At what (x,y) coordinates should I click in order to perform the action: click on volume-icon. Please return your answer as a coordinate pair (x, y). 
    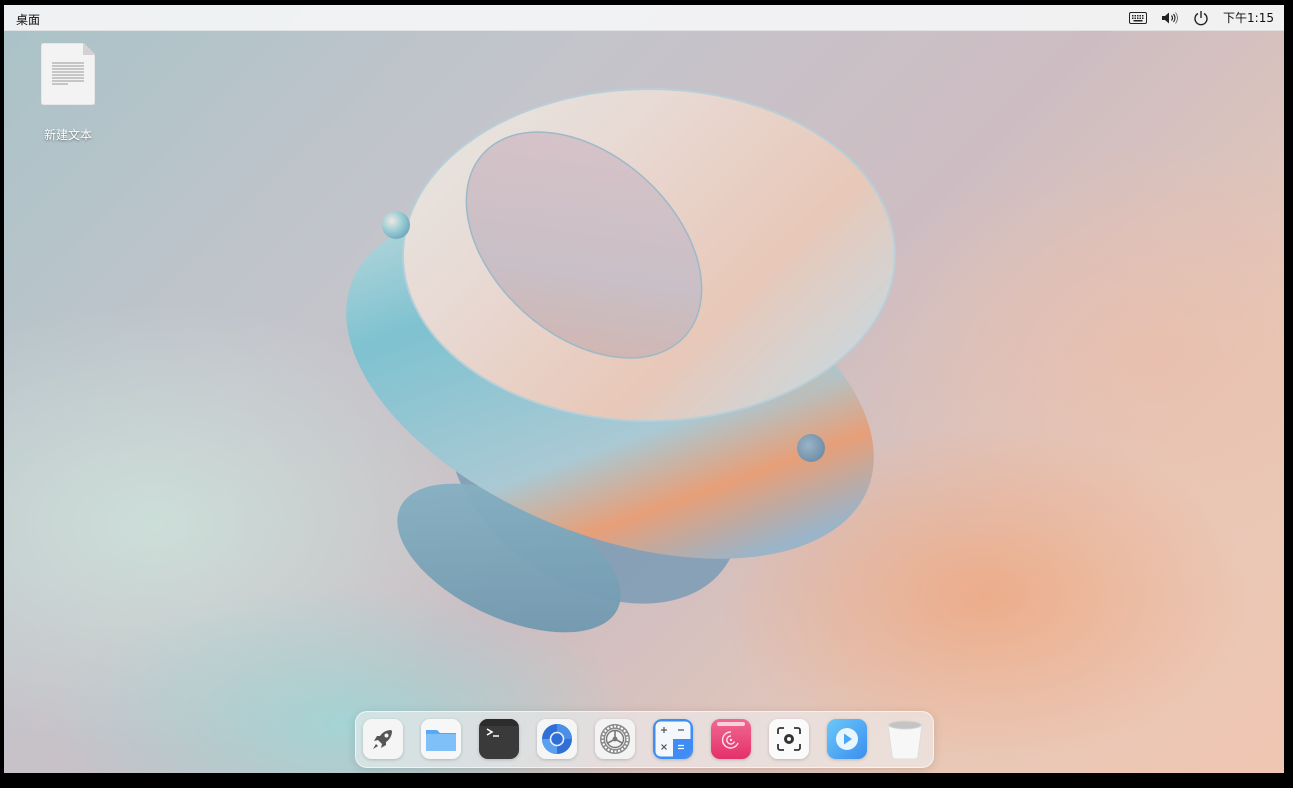
    Looking at the image, I should click on (1170, 18).